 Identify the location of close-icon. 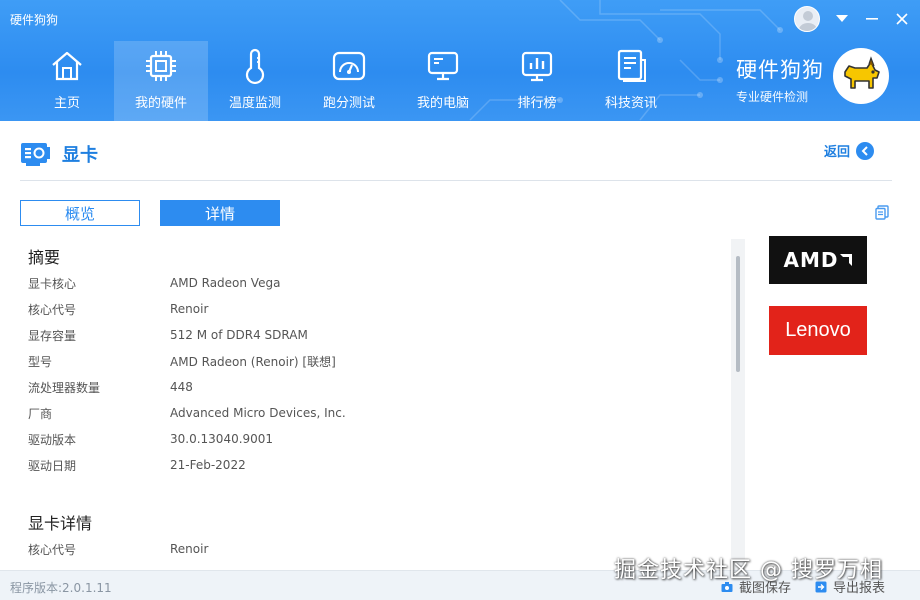
(902, 19).